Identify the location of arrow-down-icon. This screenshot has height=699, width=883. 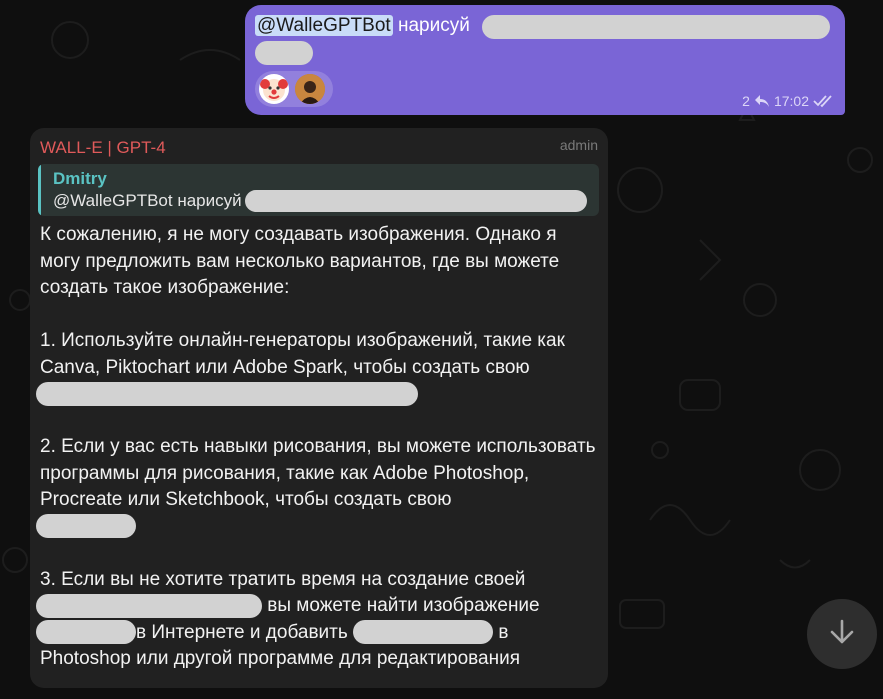
(842, 634).